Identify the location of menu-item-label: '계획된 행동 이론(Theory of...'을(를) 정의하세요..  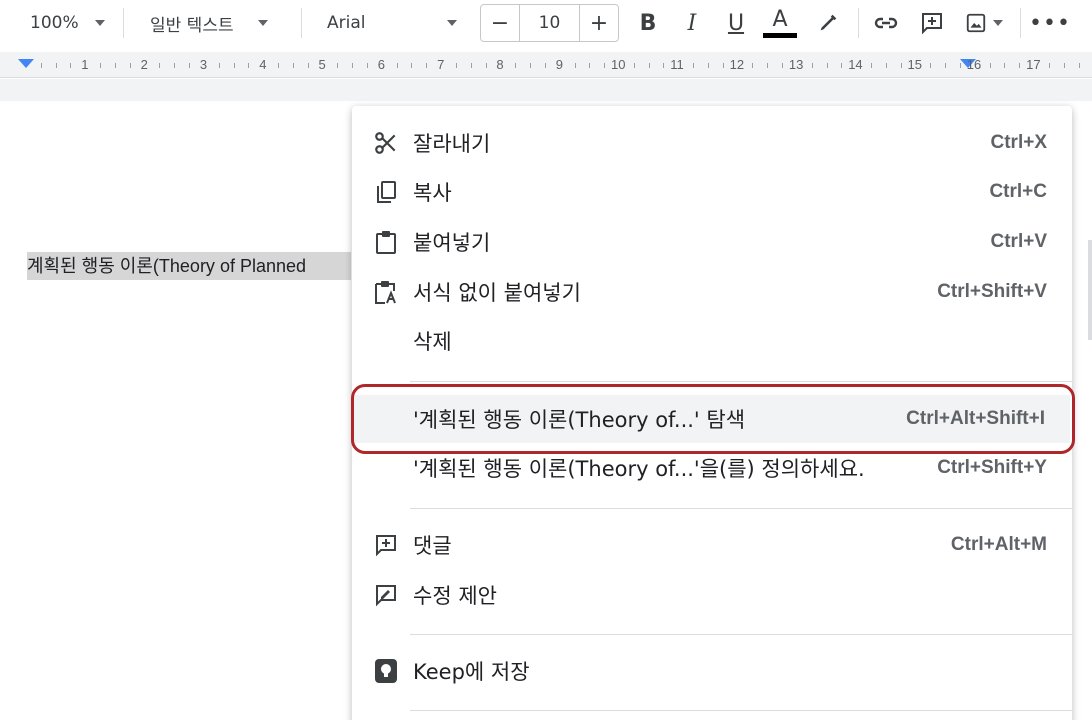
(639, 469).